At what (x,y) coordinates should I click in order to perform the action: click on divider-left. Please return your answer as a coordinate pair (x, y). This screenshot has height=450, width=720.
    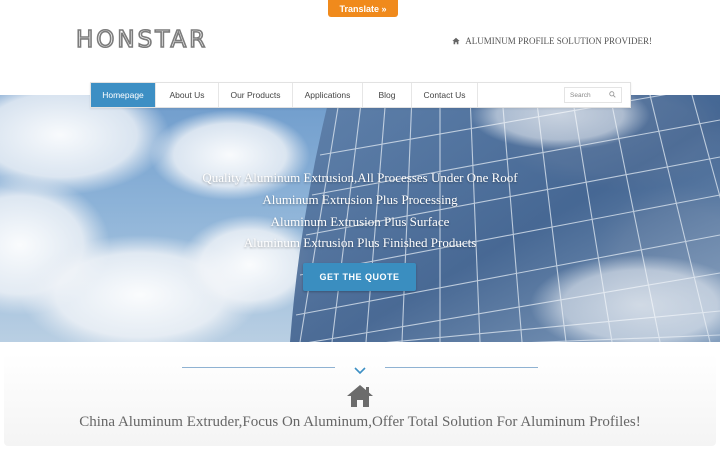
    Looking at the image, I should click on (258, 367).